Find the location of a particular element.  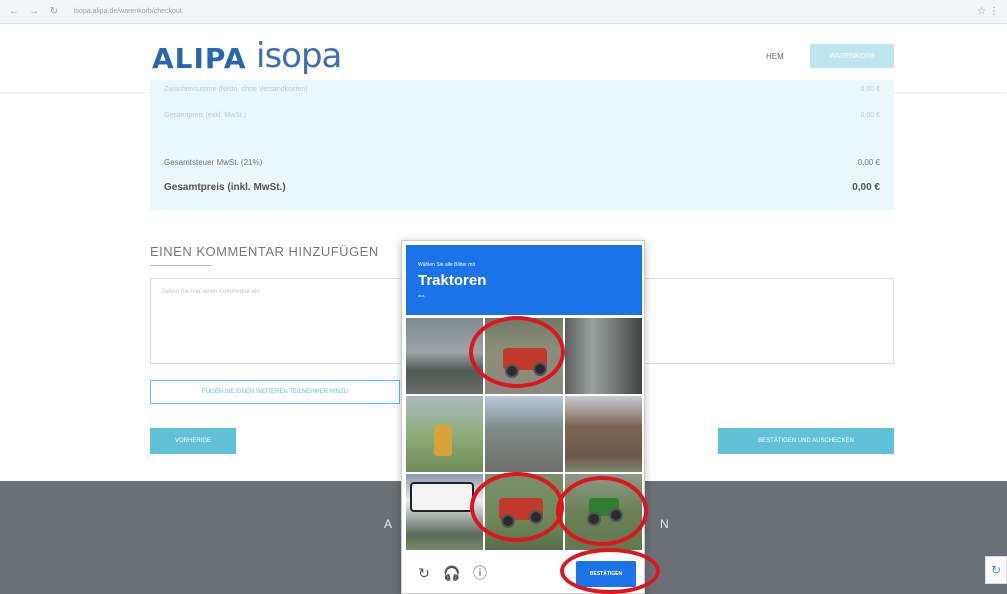

recaptcha-badge-icon: ↻ is located at coordinates (996, 570).